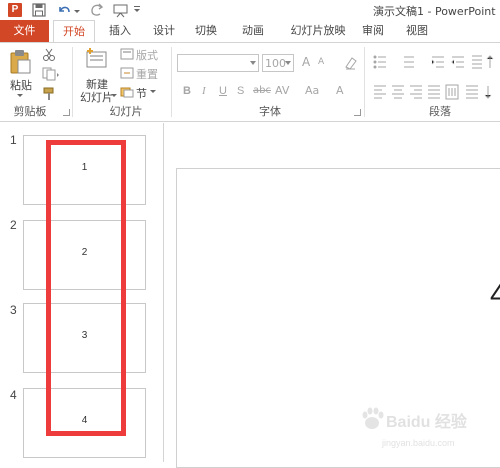  Describe the element at coordinates (440, 111) in the screenshot. I see `paragraph-group-label: 段落` at that location.